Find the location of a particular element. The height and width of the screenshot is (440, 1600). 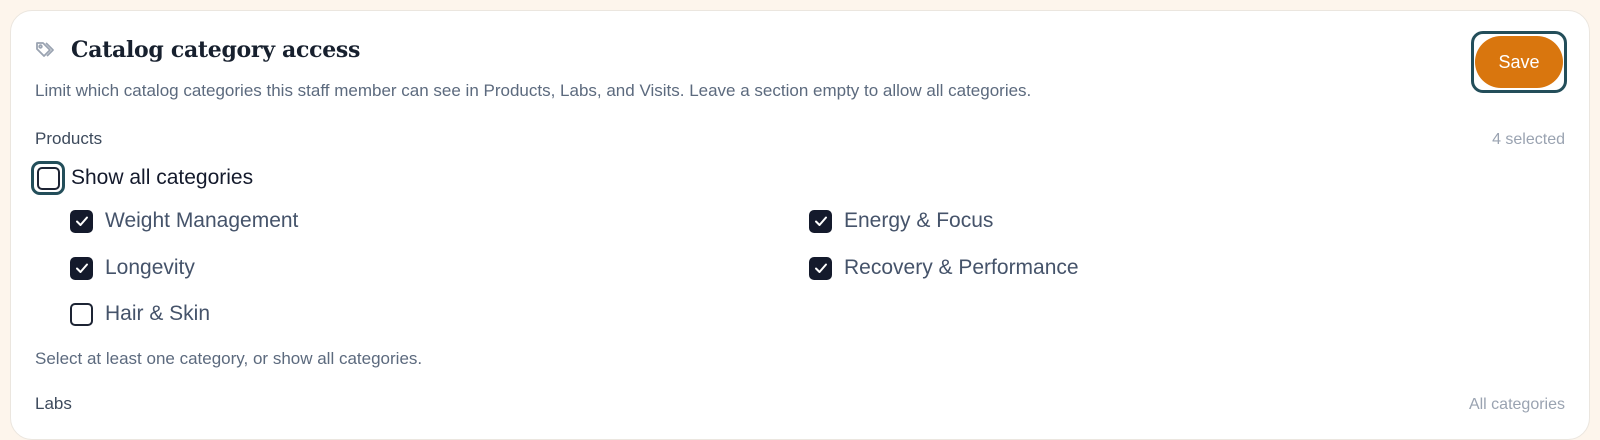

category-longevity: Longevity is located at coordinates (132, 268).